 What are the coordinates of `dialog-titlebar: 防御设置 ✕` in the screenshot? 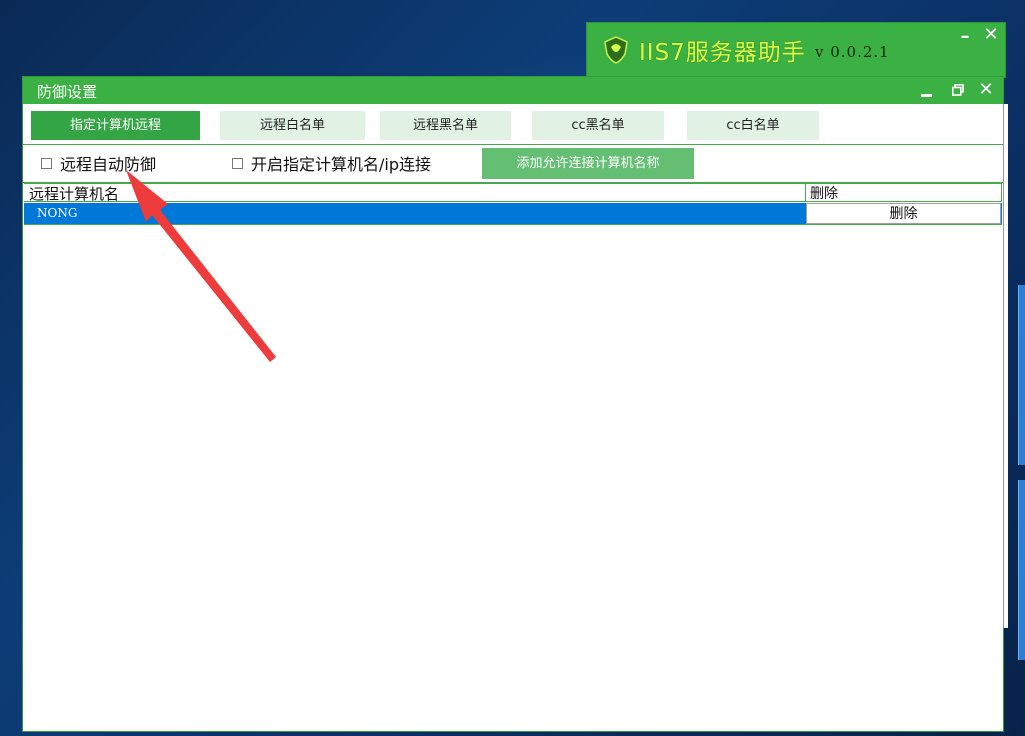 It's located at (513, 90).